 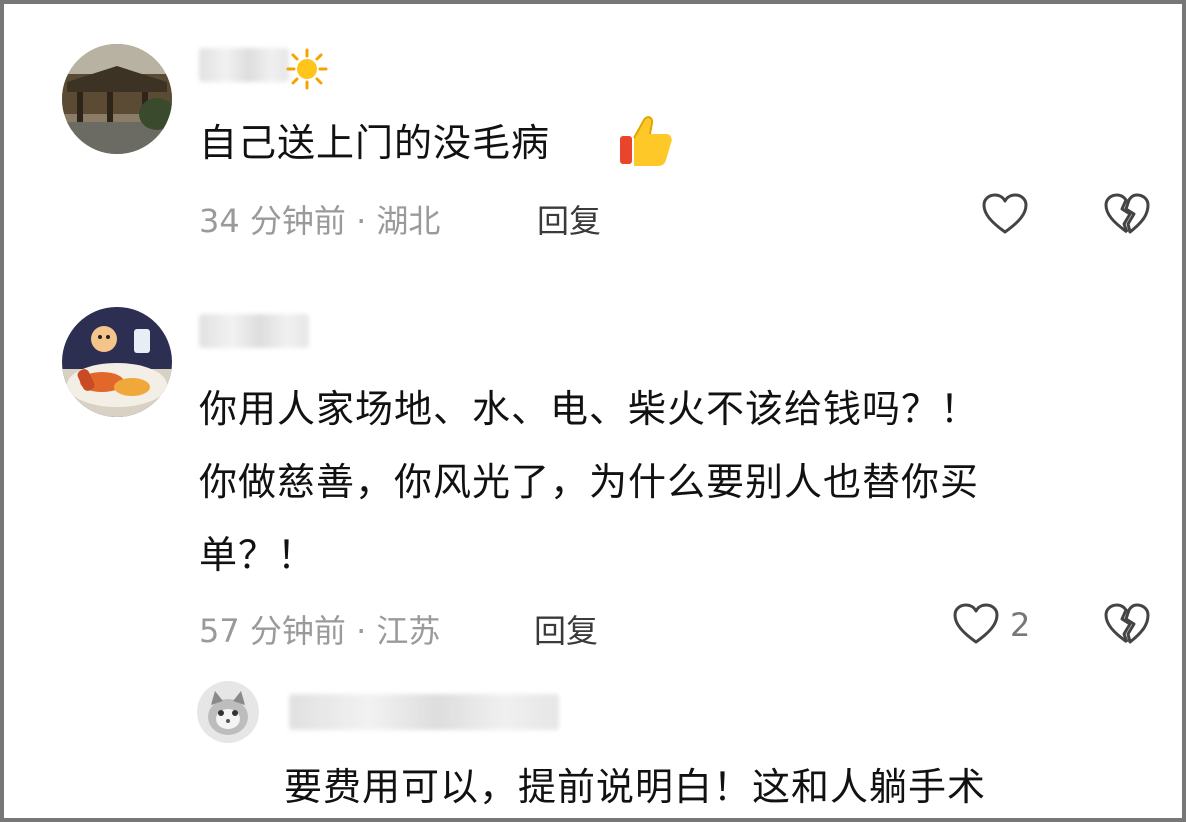 I want to click on comment-meta: 57 分钟前 · 江苏, so click(x=319, y=629).